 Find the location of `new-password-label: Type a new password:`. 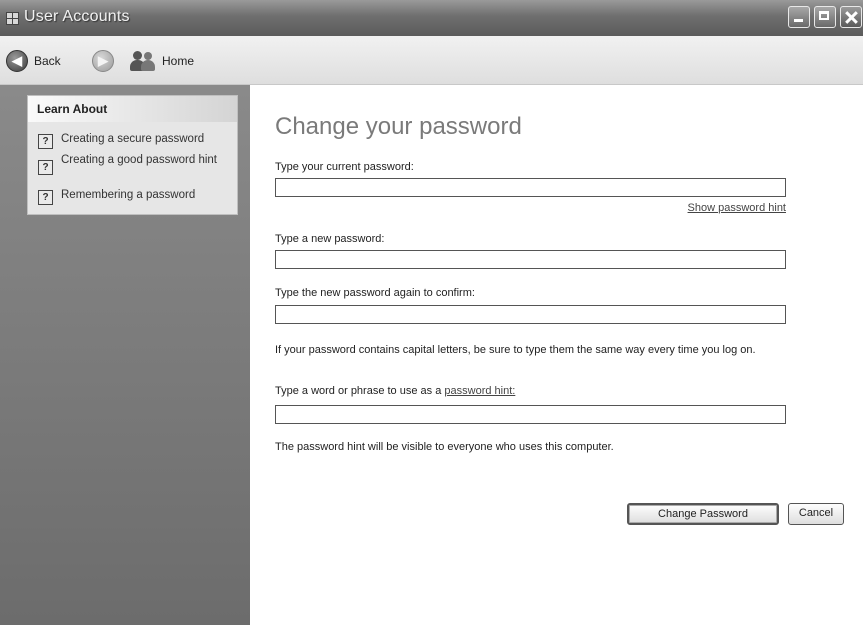

new-password-label: Type a new password: is located at coordinates (330, 239).